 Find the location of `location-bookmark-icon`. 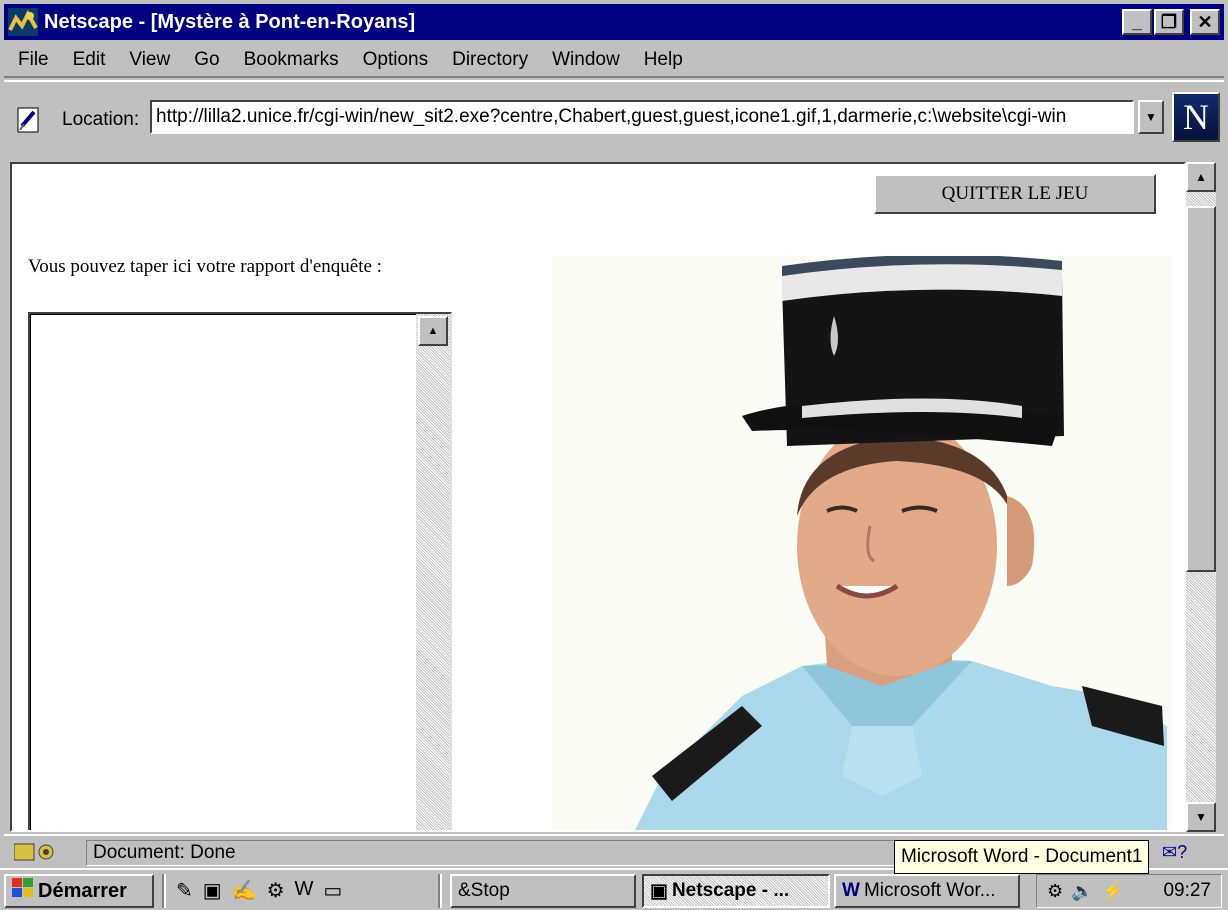

location-bookmark-icon is located at coordinates (29, 120).